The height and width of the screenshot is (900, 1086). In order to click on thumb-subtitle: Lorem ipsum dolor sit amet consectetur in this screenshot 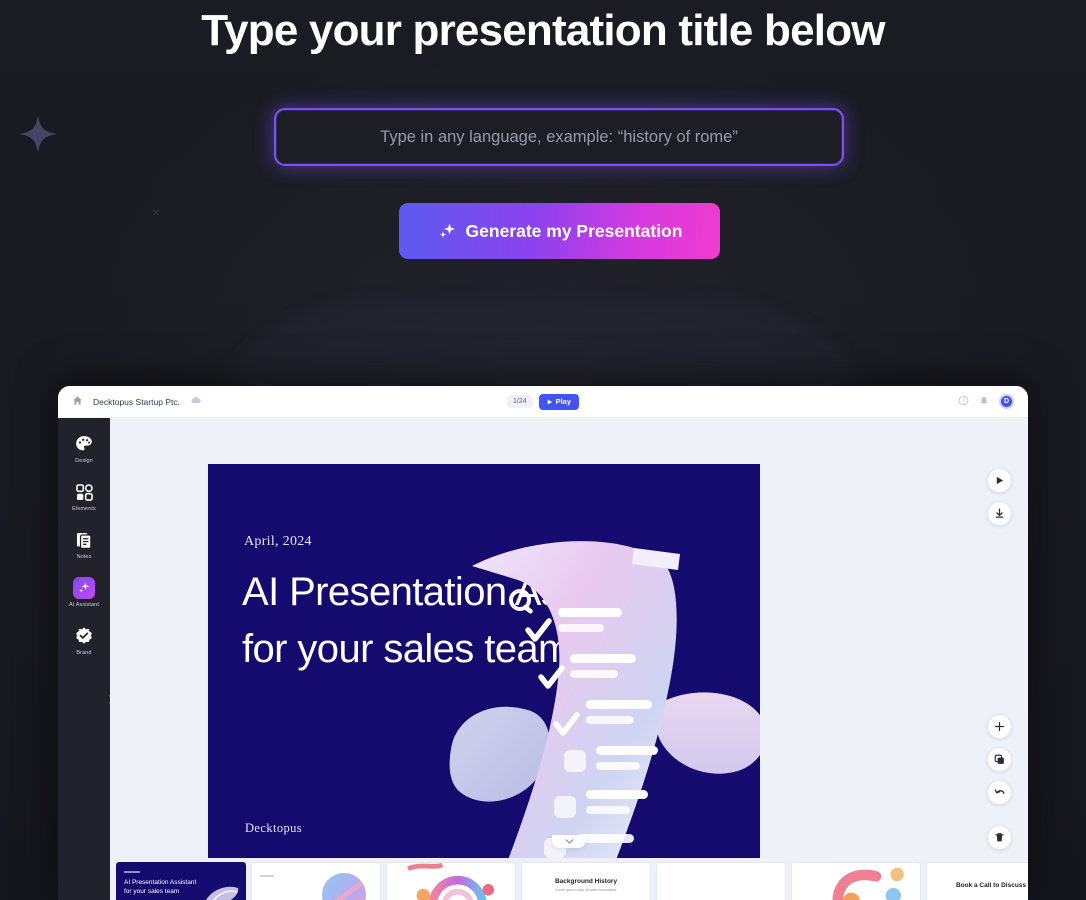, I will do `click(586, 890)`.